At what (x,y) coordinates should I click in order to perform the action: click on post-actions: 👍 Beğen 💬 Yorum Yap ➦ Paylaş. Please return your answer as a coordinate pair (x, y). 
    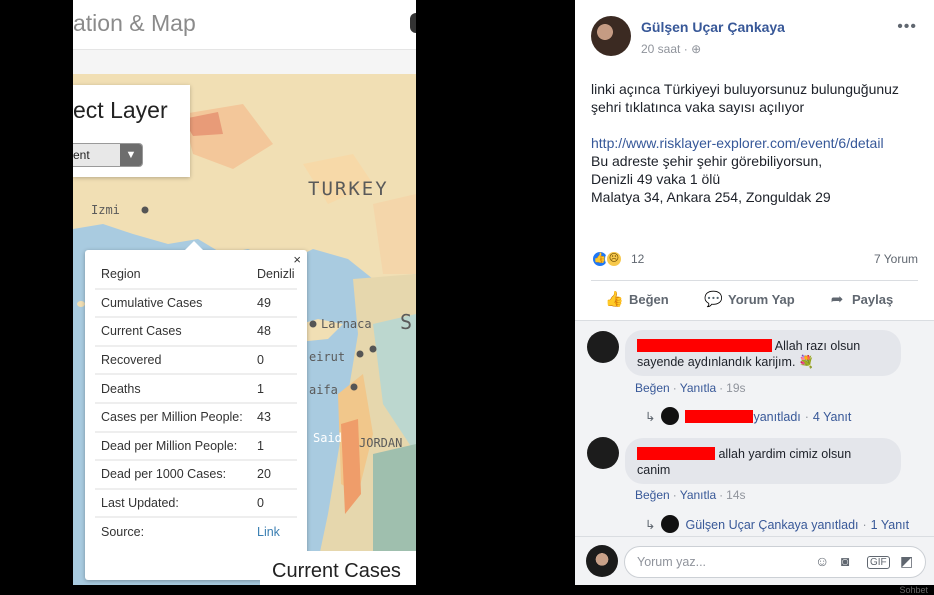
    Looking at the image, I should click on (754, 300).